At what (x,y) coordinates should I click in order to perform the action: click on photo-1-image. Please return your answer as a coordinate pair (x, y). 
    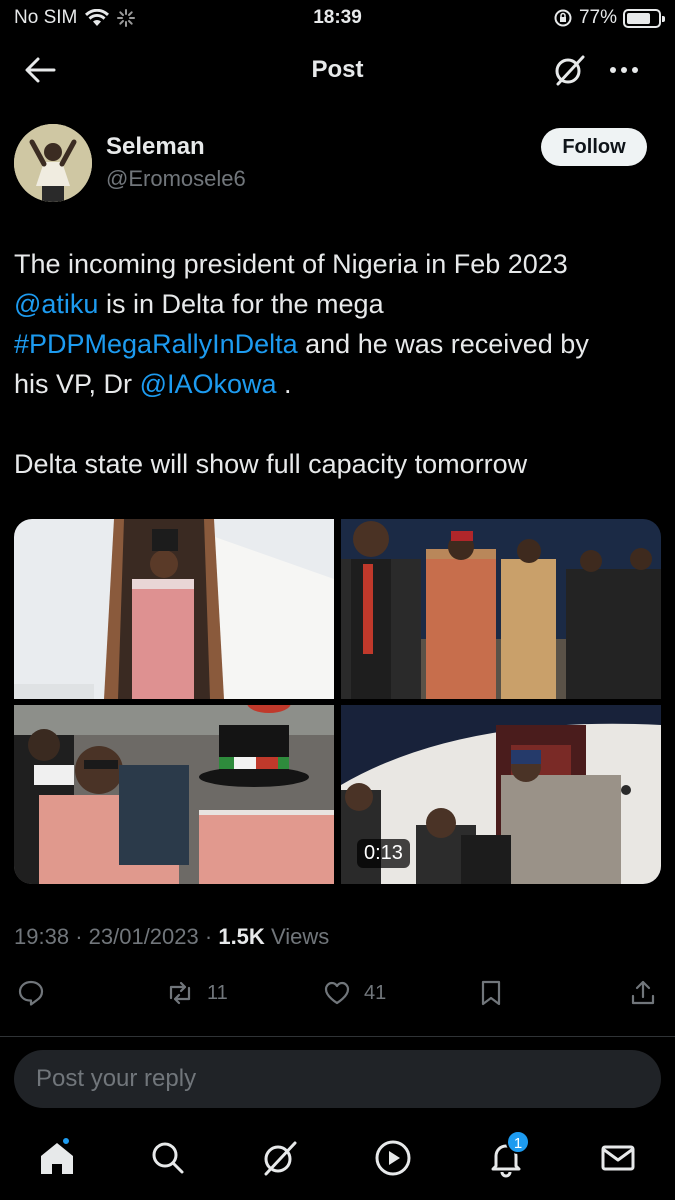
    Looking at the image, I should click on (174, 609).